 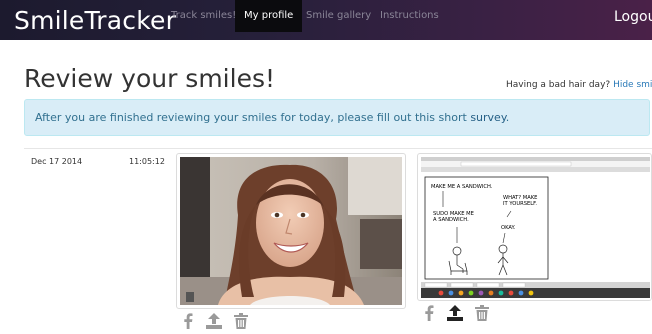 What do you see at coordinates (338, 148) in the screenshot?
I see `divider` at bounding box center [338, 148].